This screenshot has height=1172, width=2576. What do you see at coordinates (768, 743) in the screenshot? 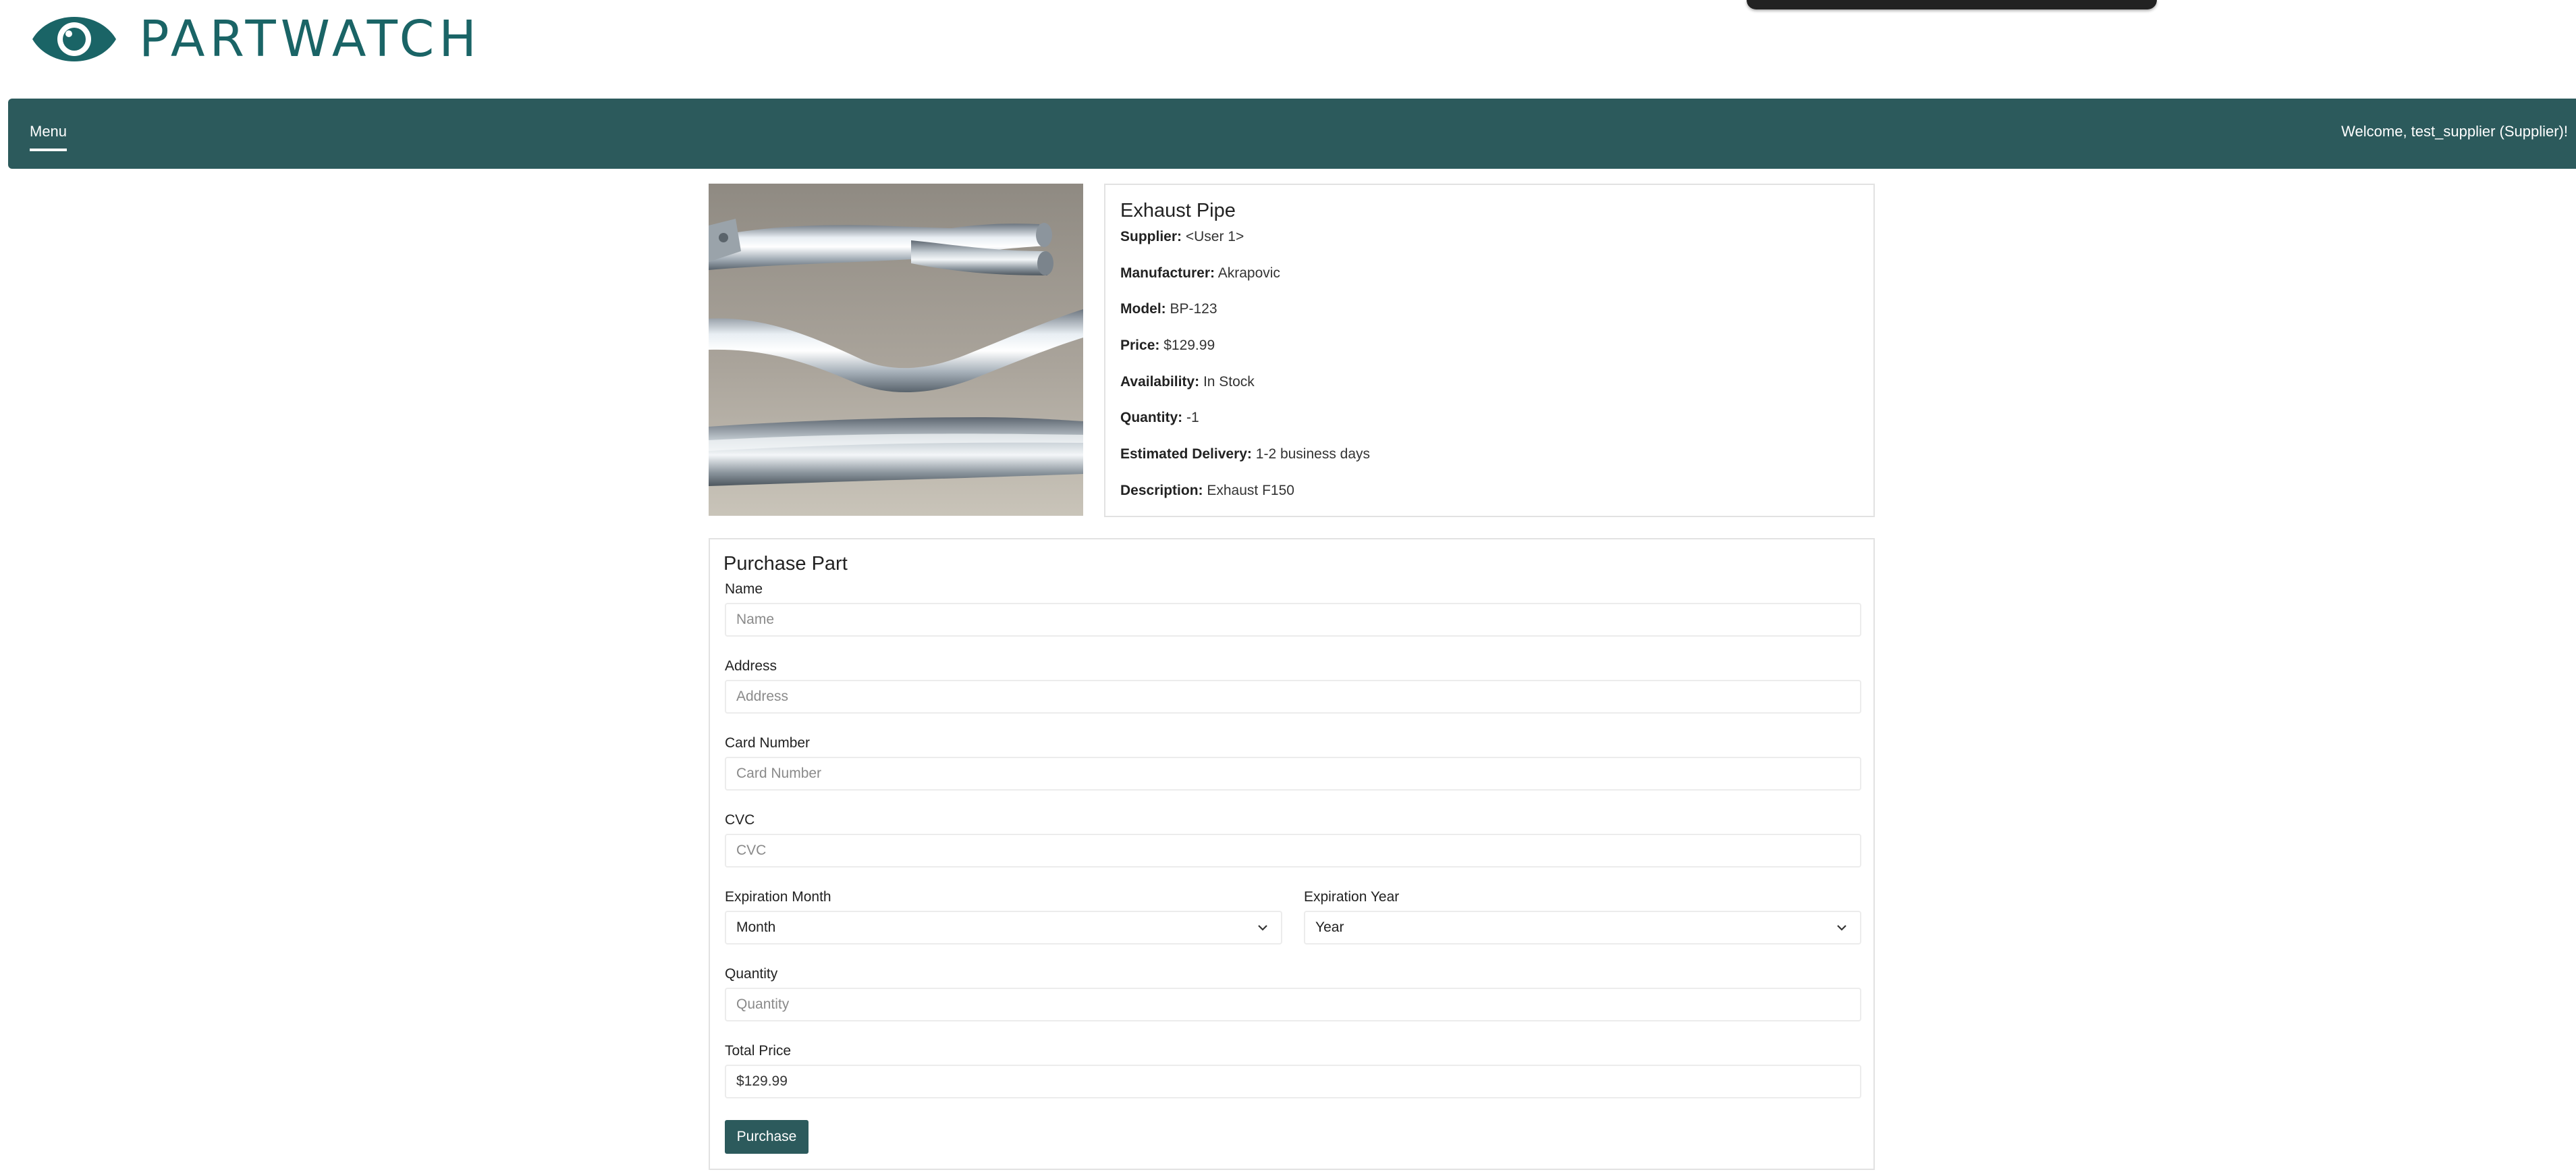
I see `card-number-label: Card Number` at bounding box center [768, 743].